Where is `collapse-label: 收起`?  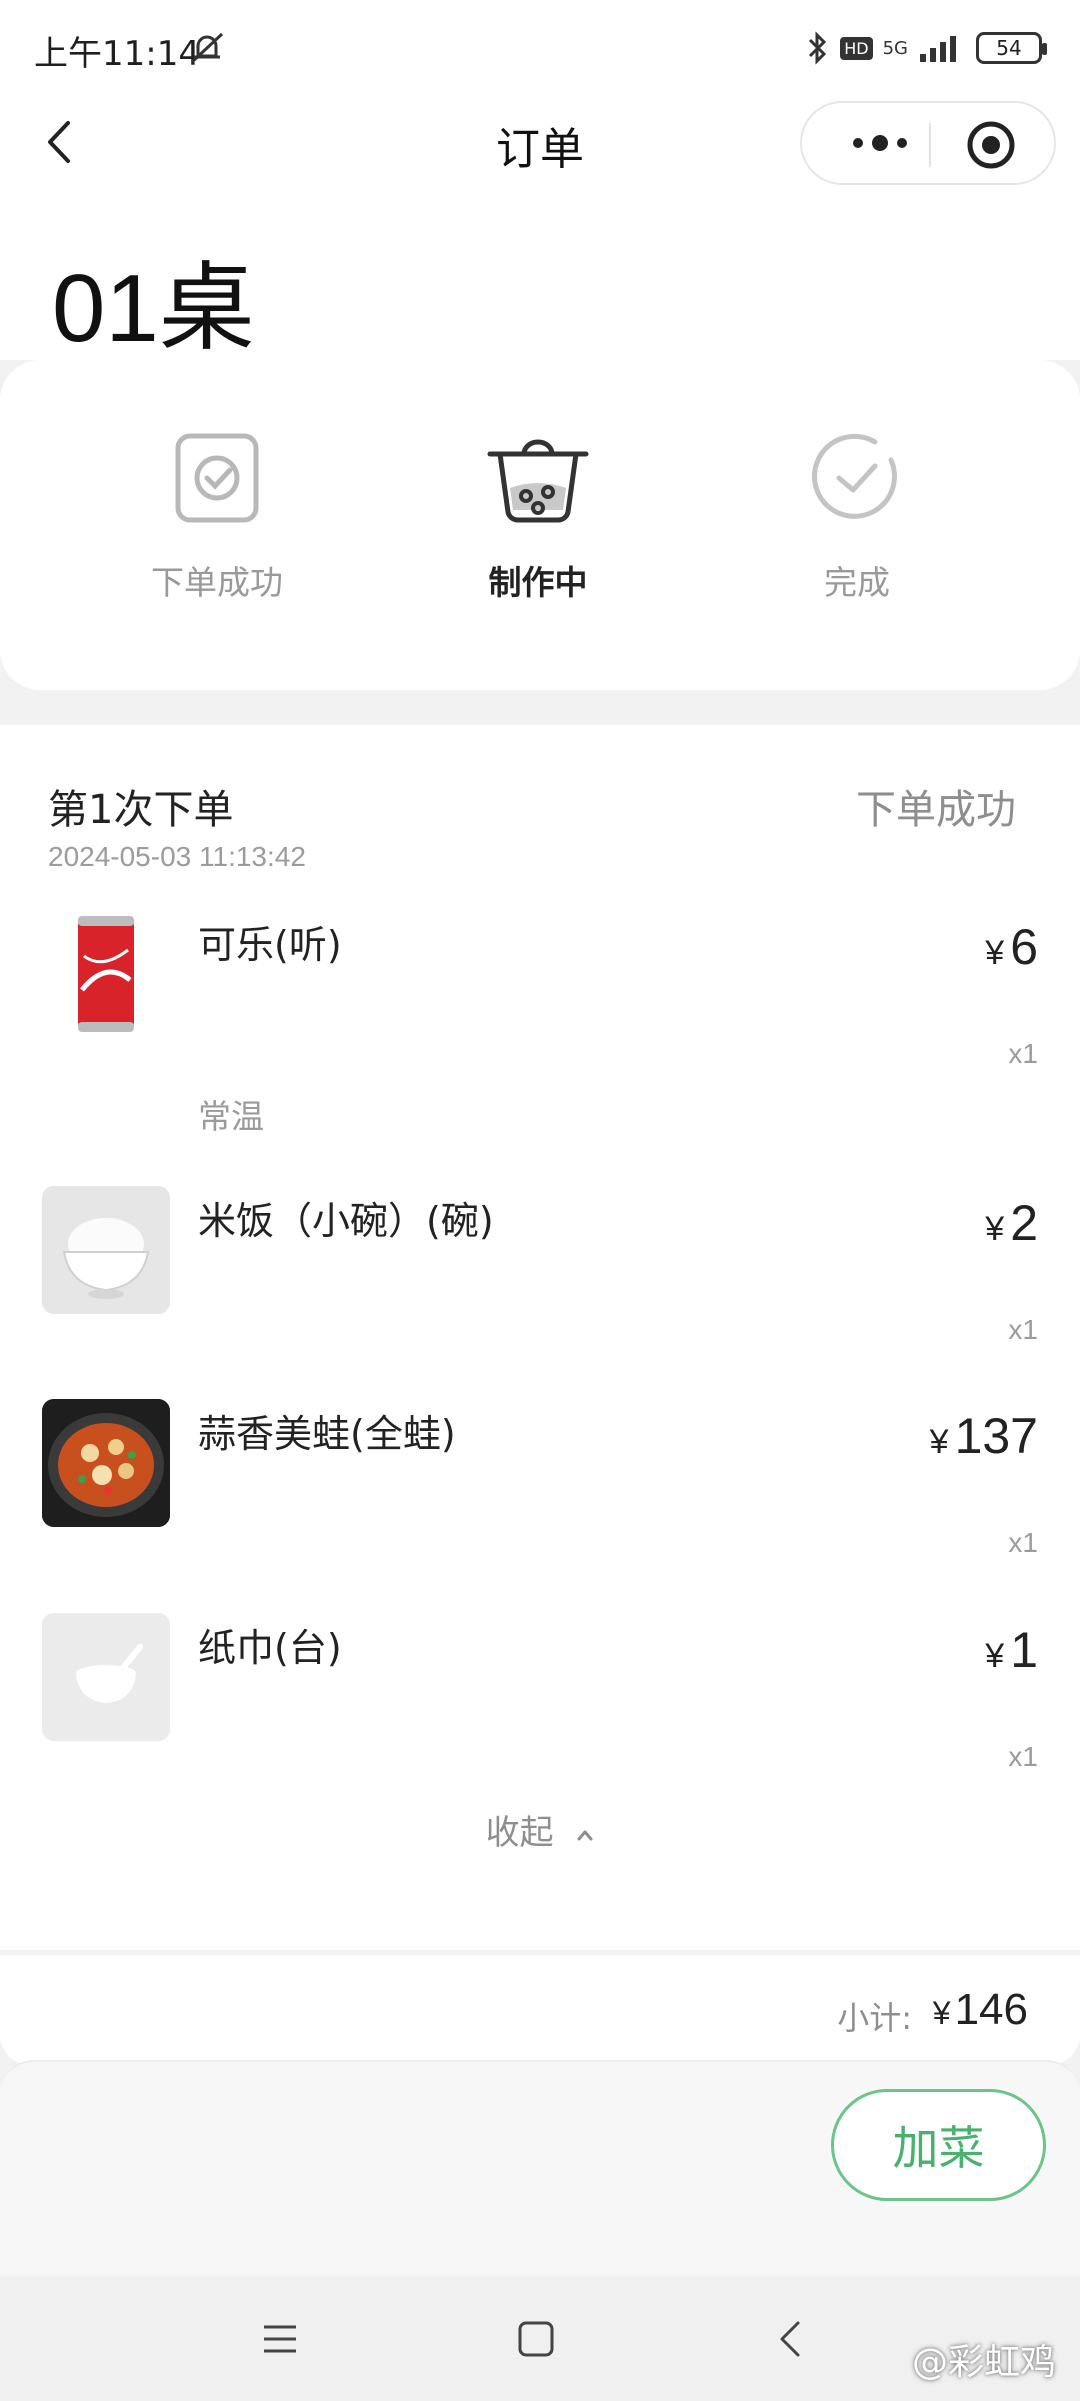
collapse-label: 收起 is located at coordinates (519, 1833).